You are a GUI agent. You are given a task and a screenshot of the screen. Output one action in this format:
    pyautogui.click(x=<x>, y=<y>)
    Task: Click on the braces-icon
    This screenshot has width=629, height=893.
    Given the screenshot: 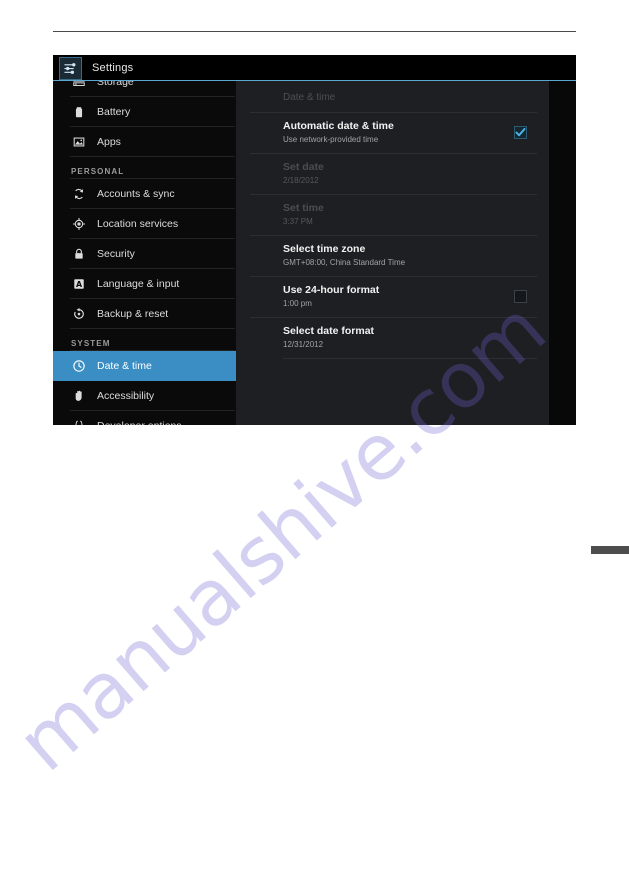 What is the action you would take?
    pyautogui.click(x=79, y=421)
    